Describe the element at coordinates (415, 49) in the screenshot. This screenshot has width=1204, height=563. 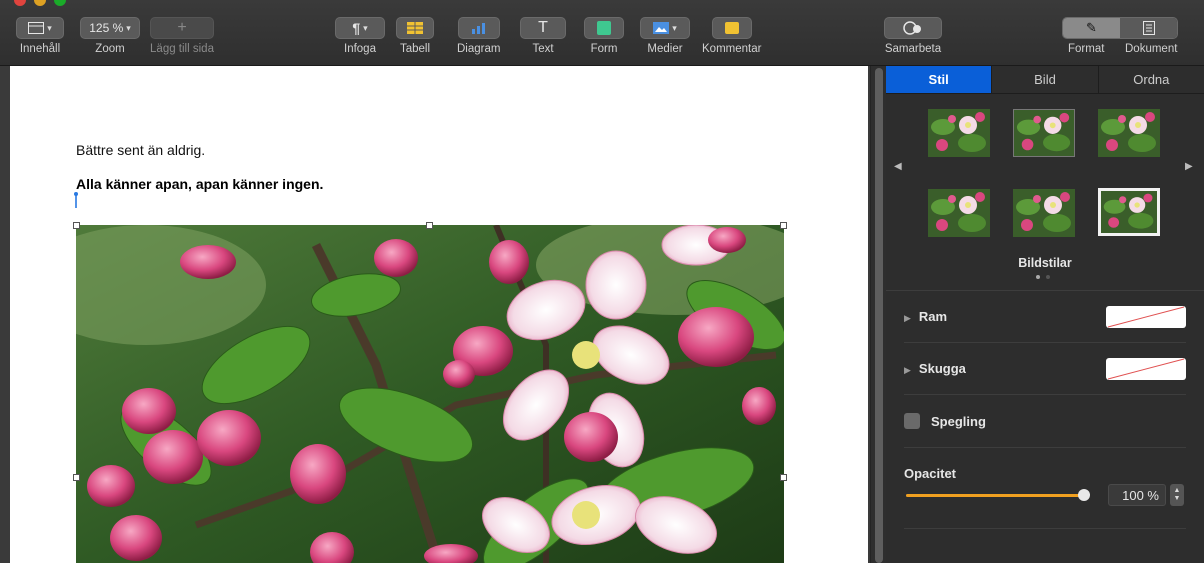
I see `table-label: Tabell` at that location.